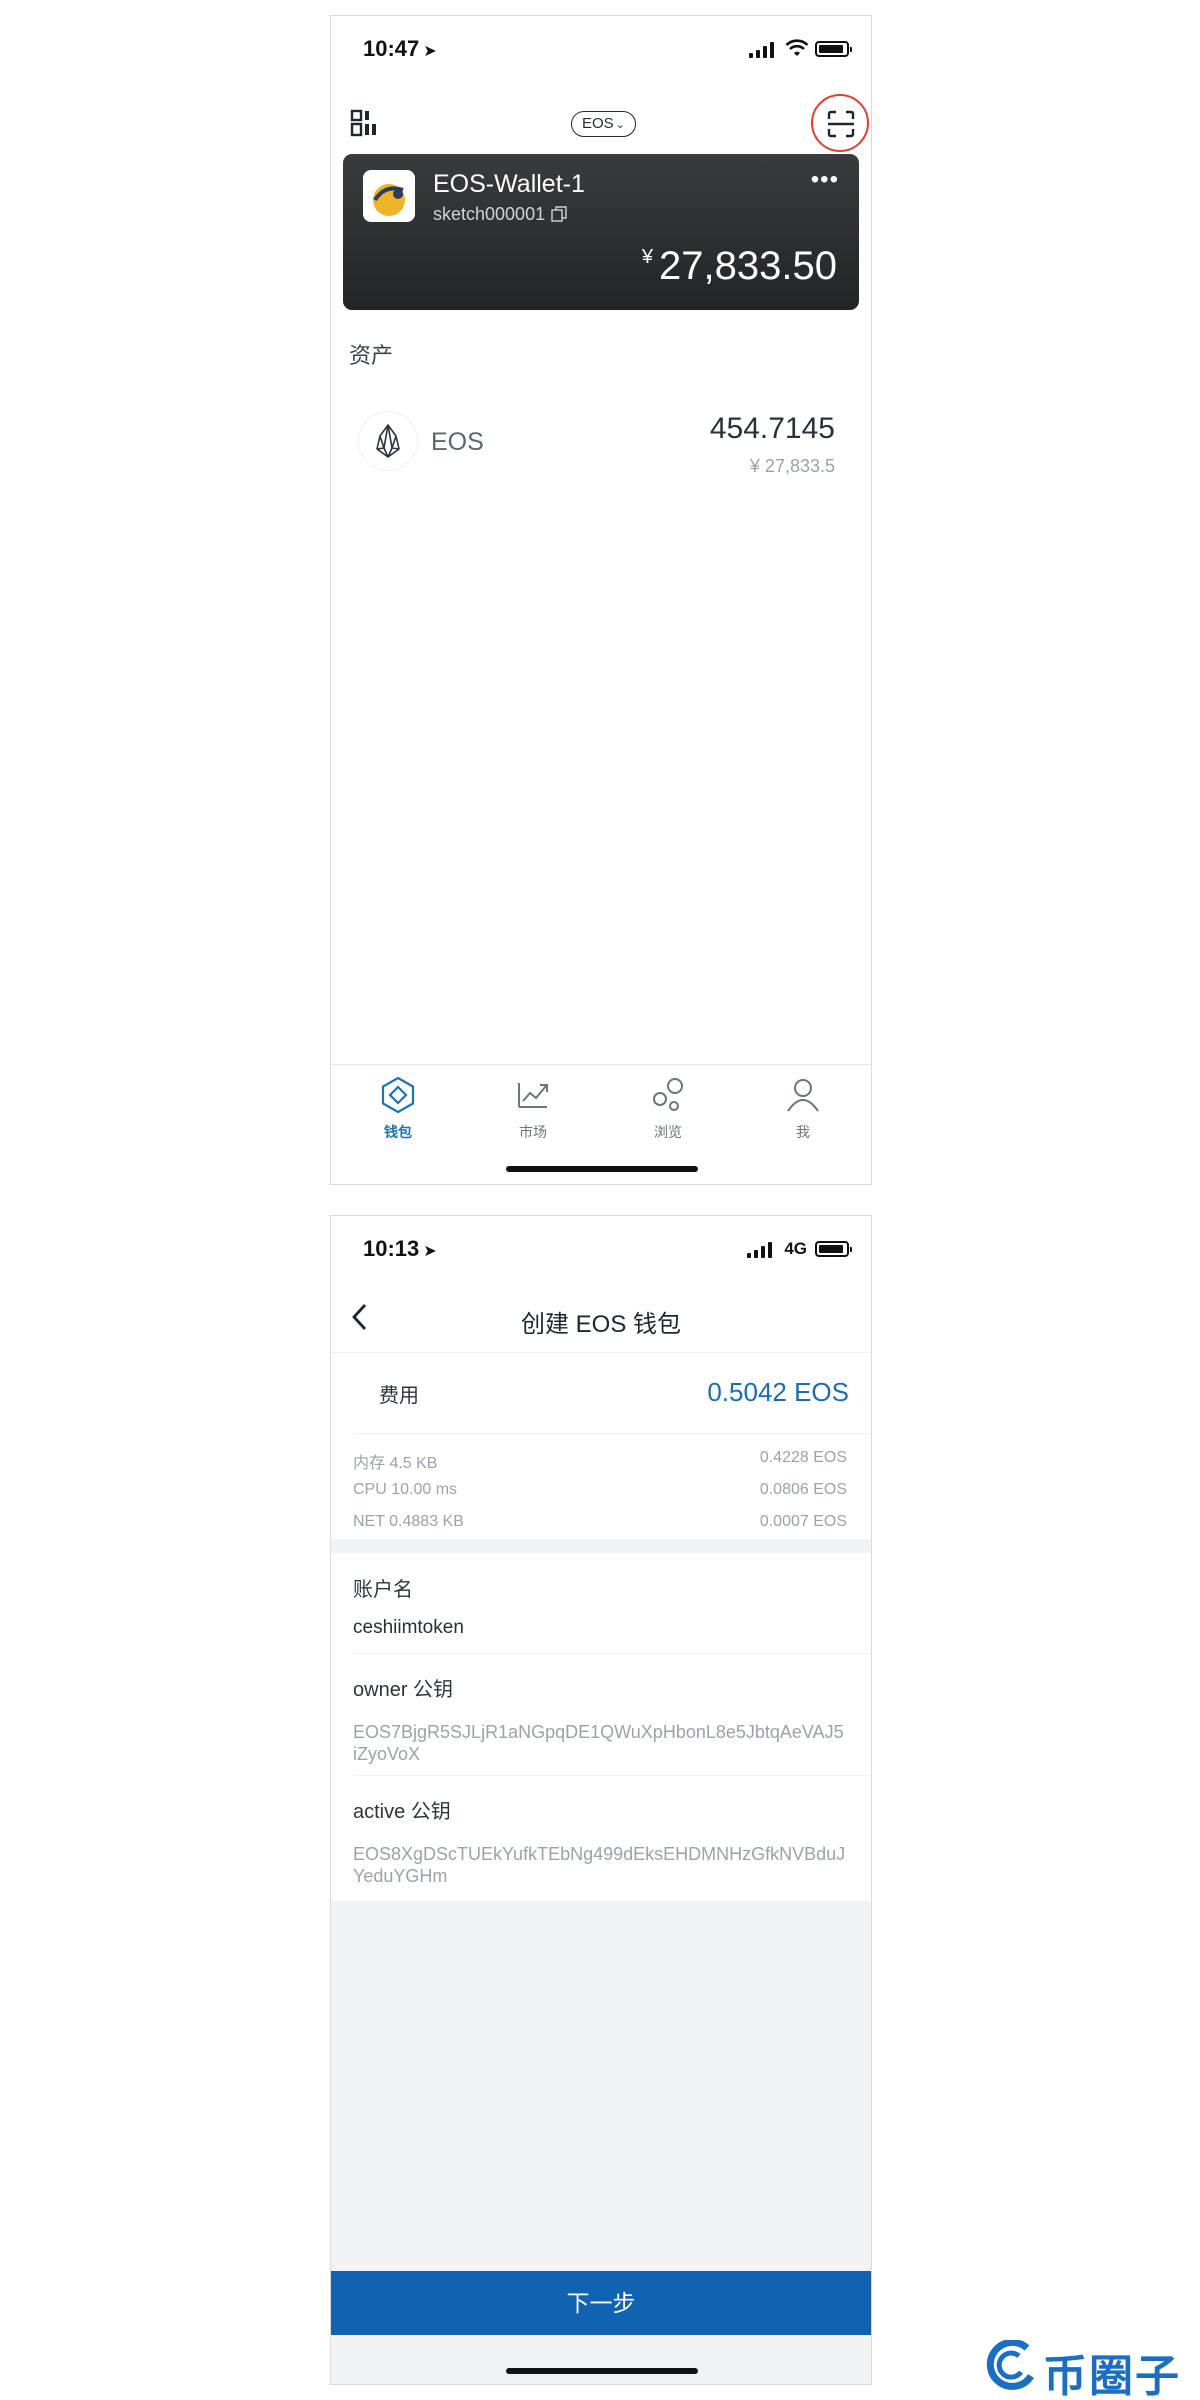 The height and width of the screenshot is (2400, 1200). Describe the element at coordinates (457, 442) in the screenshot. I see `asset-symbol: EOS` at that location.